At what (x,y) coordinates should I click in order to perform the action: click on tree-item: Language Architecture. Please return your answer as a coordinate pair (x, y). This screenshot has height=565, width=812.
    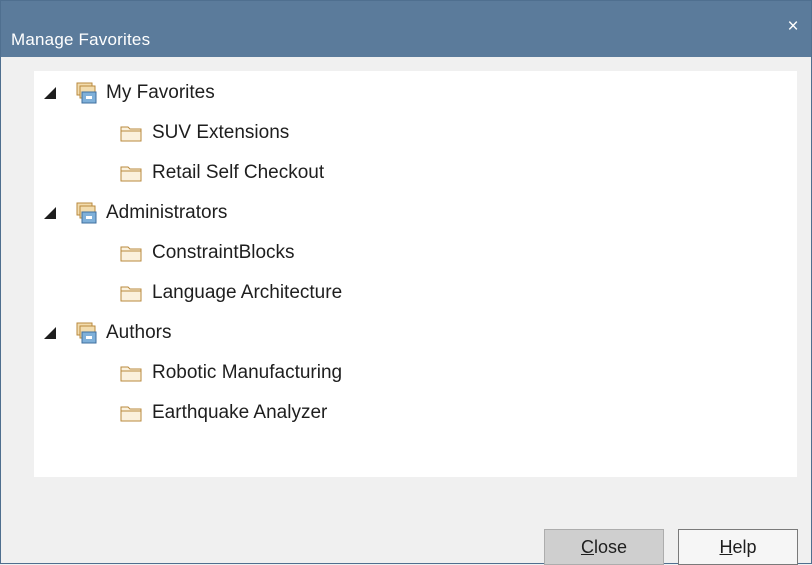
    Looking at the image, I should click on (231, 293).